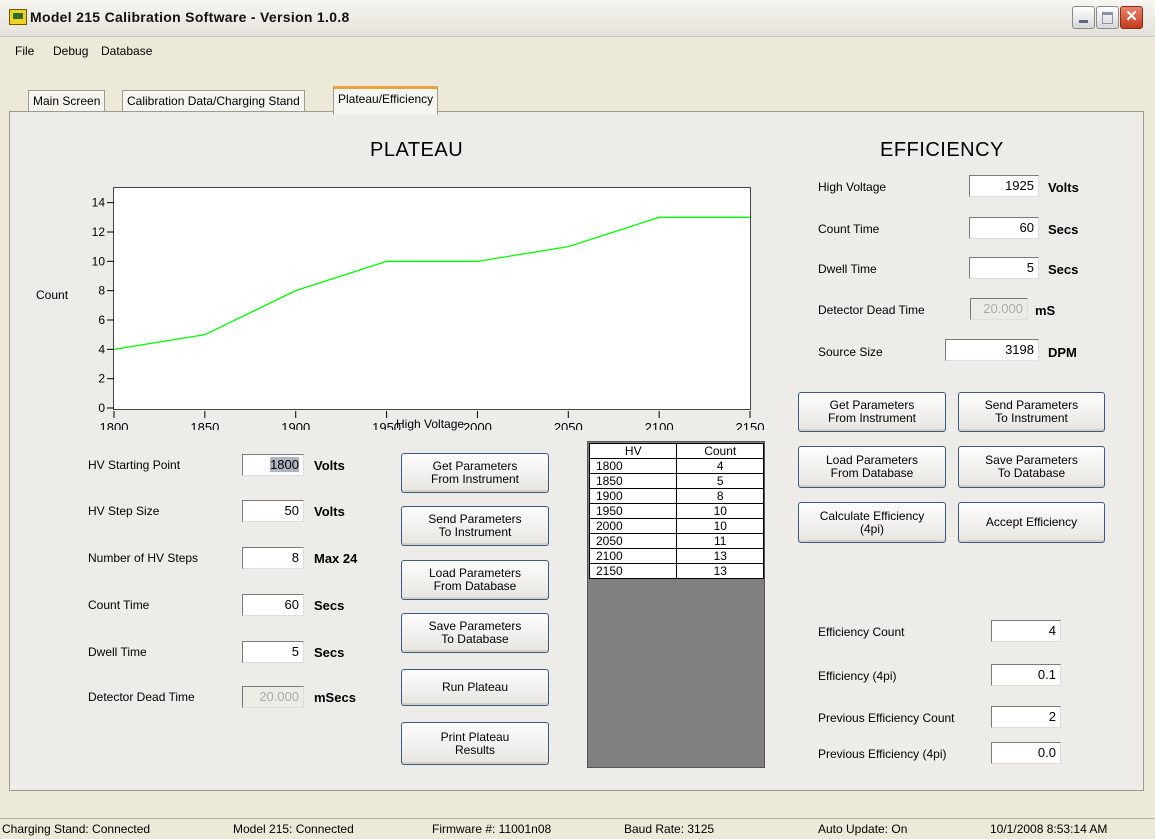 Image resolution: width=1155 pixels, height=839 pixels. Describe the element at coordinates (52, 295) in the screenshot. I see `chart-y-axis-label: Count` at that location.